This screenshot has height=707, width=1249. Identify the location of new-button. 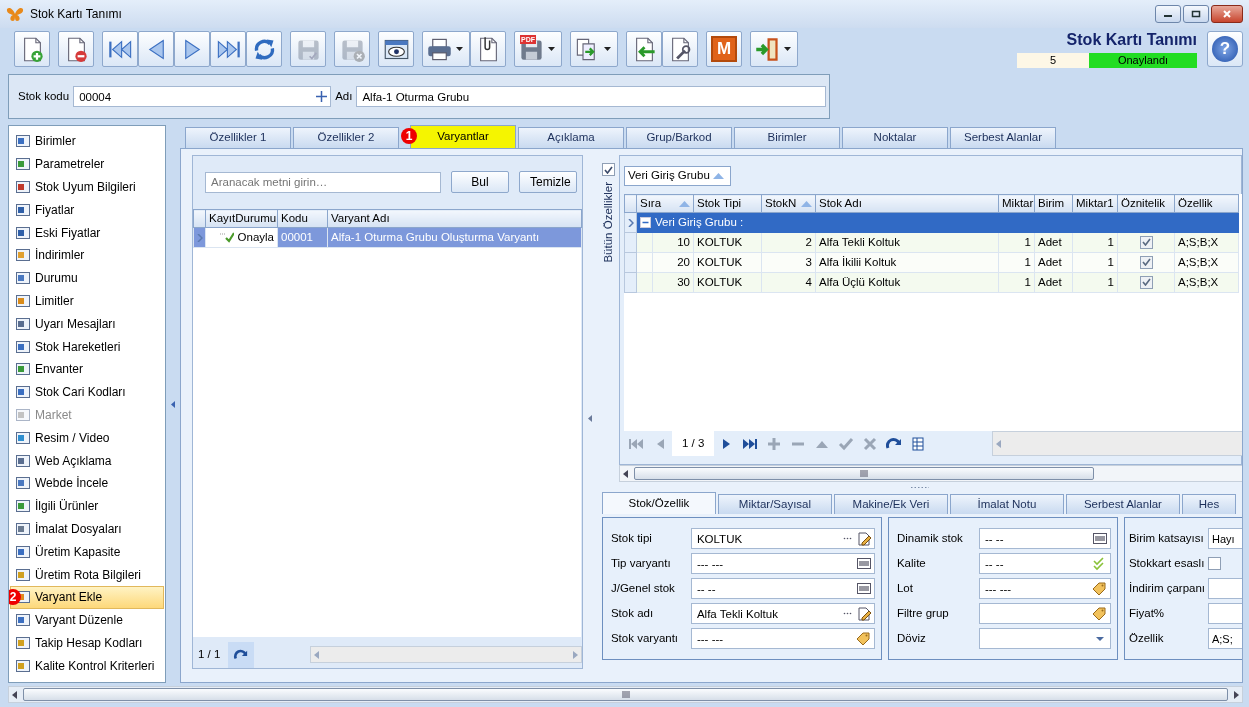
(32, 49).